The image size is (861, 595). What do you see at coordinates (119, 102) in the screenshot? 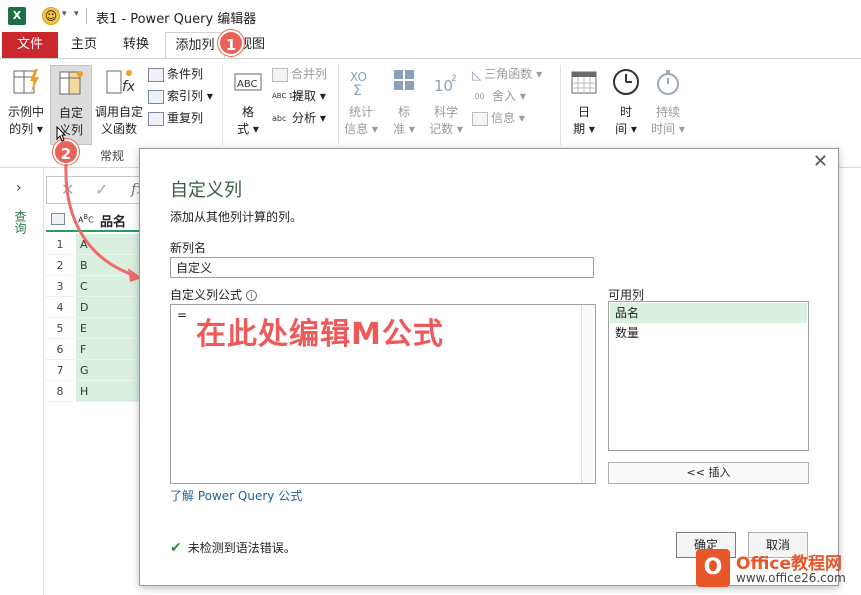
I see `invoke-custom-function-button: fx 调用自定 义函数` at bounding box center [119, 102].